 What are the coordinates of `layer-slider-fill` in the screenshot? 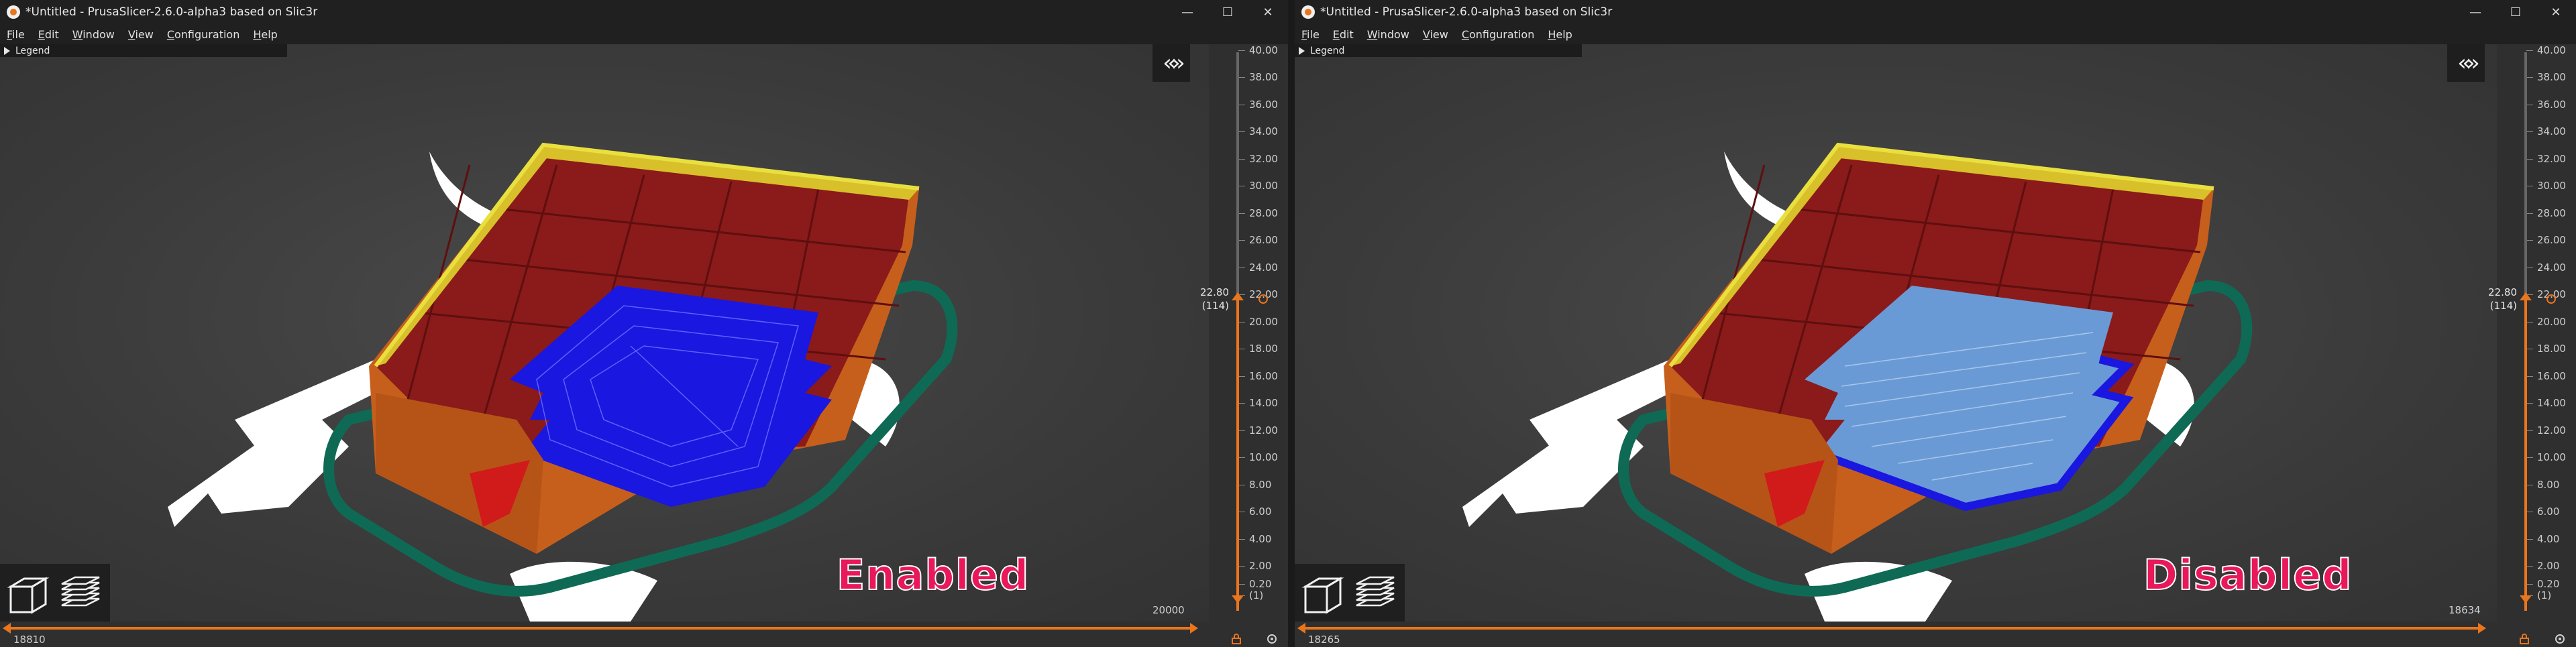 It's located at (2525, 453).